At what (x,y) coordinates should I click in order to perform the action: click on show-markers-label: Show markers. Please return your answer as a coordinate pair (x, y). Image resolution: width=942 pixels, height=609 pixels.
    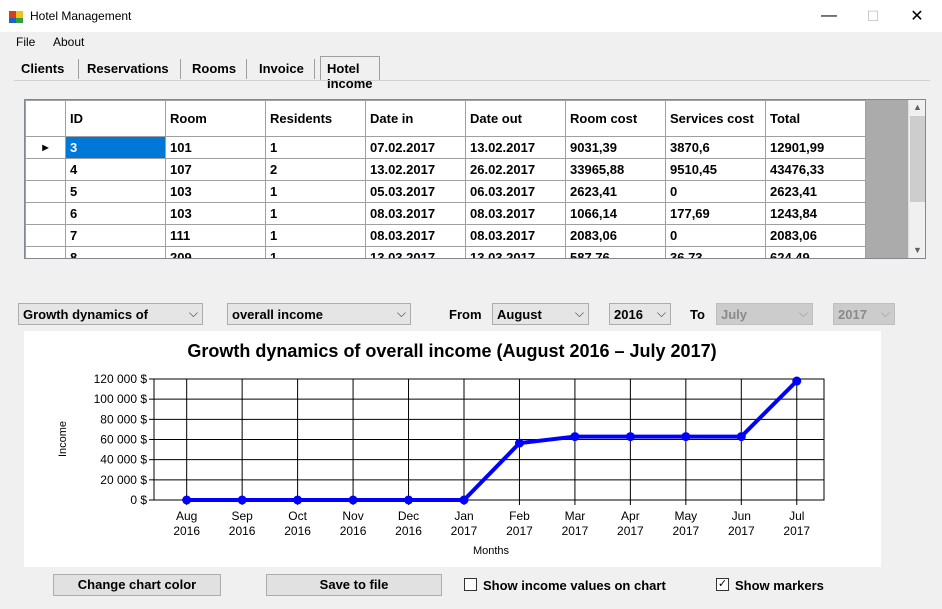
    Looking at the image, I should click on (779, 585).